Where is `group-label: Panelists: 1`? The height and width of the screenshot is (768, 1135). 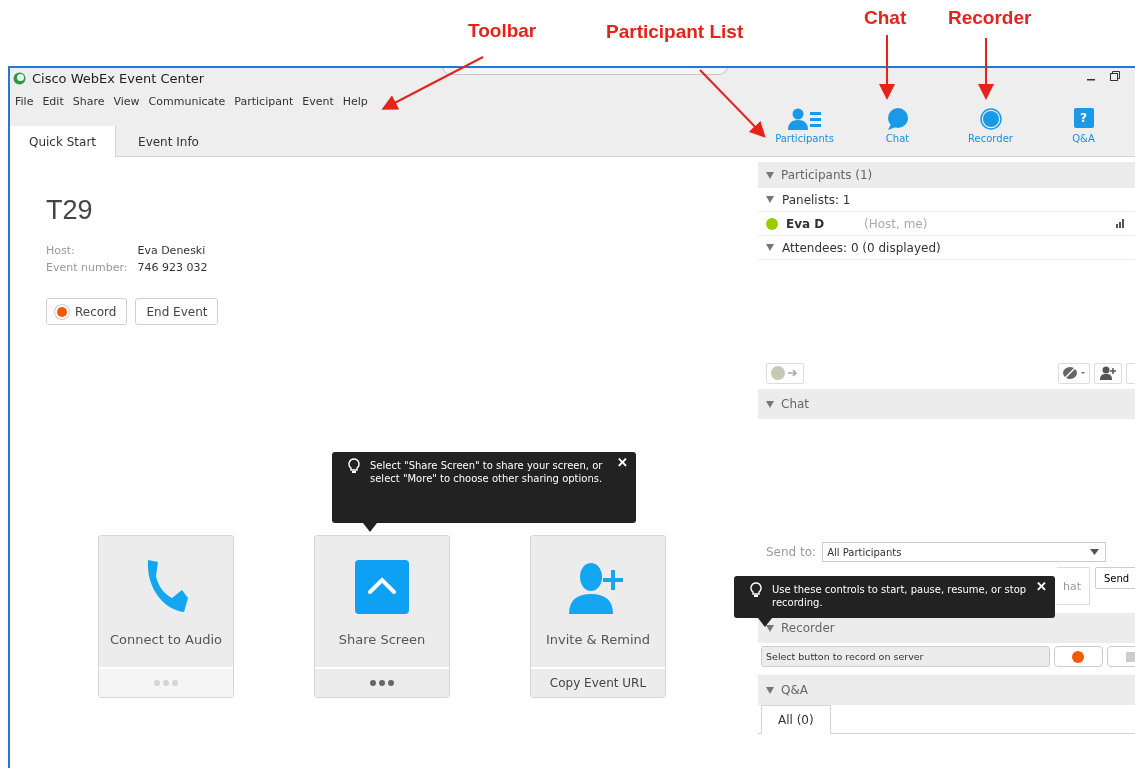
group-label: Panelists: 1 is located at coordinates (816, 199).